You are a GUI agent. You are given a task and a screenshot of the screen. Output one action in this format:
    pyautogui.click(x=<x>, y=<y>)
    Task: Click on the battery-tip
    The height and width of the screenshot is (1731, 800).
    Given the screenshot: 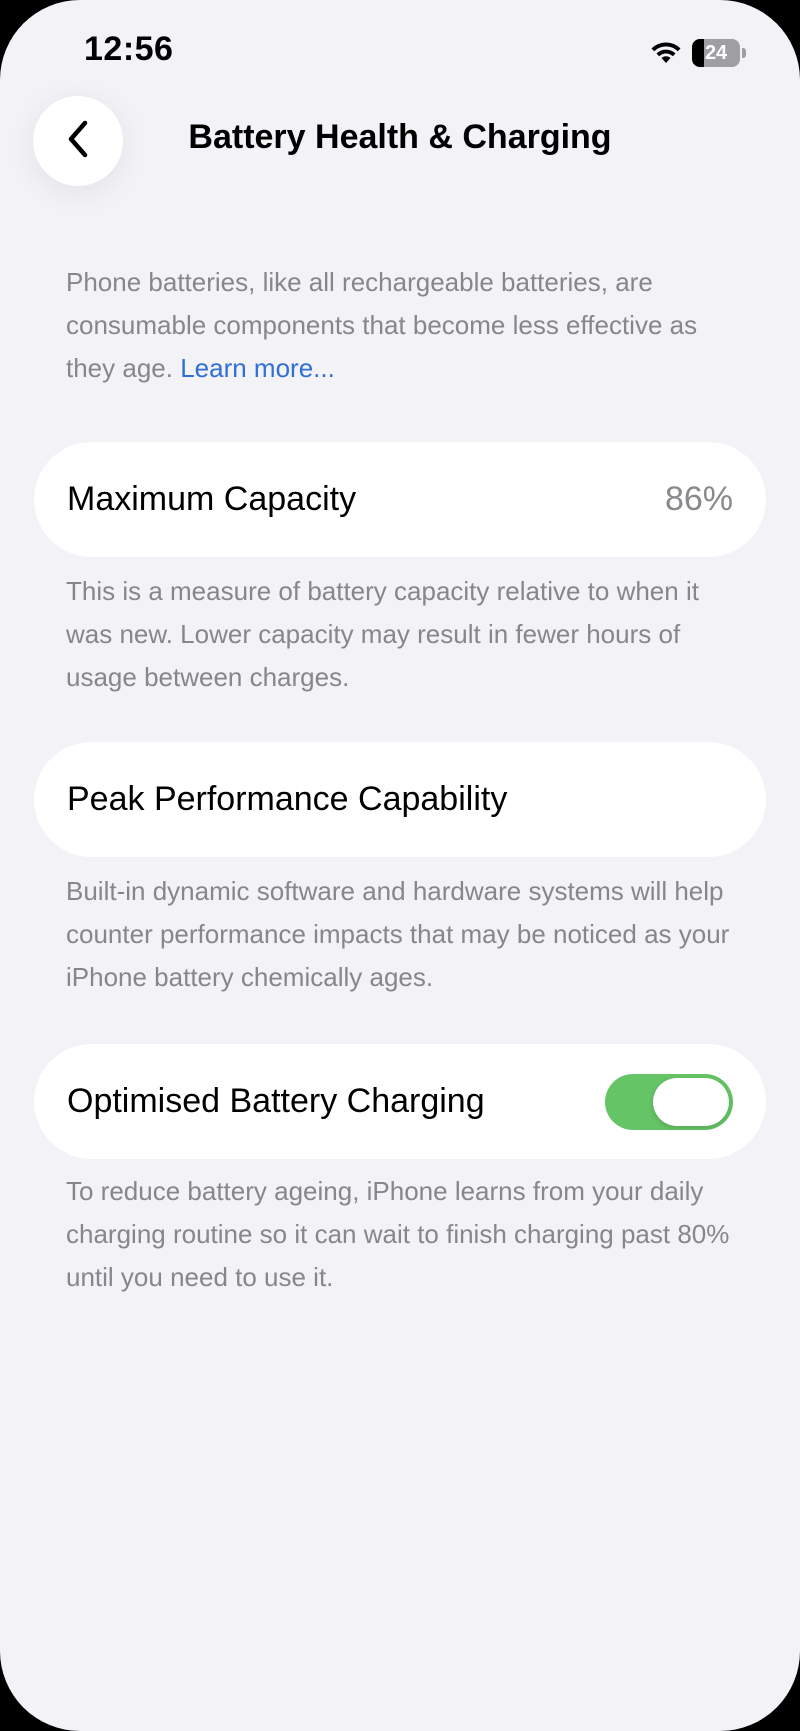 What is the action you would take?
    pyautogui.click(x=744, y=53)
    